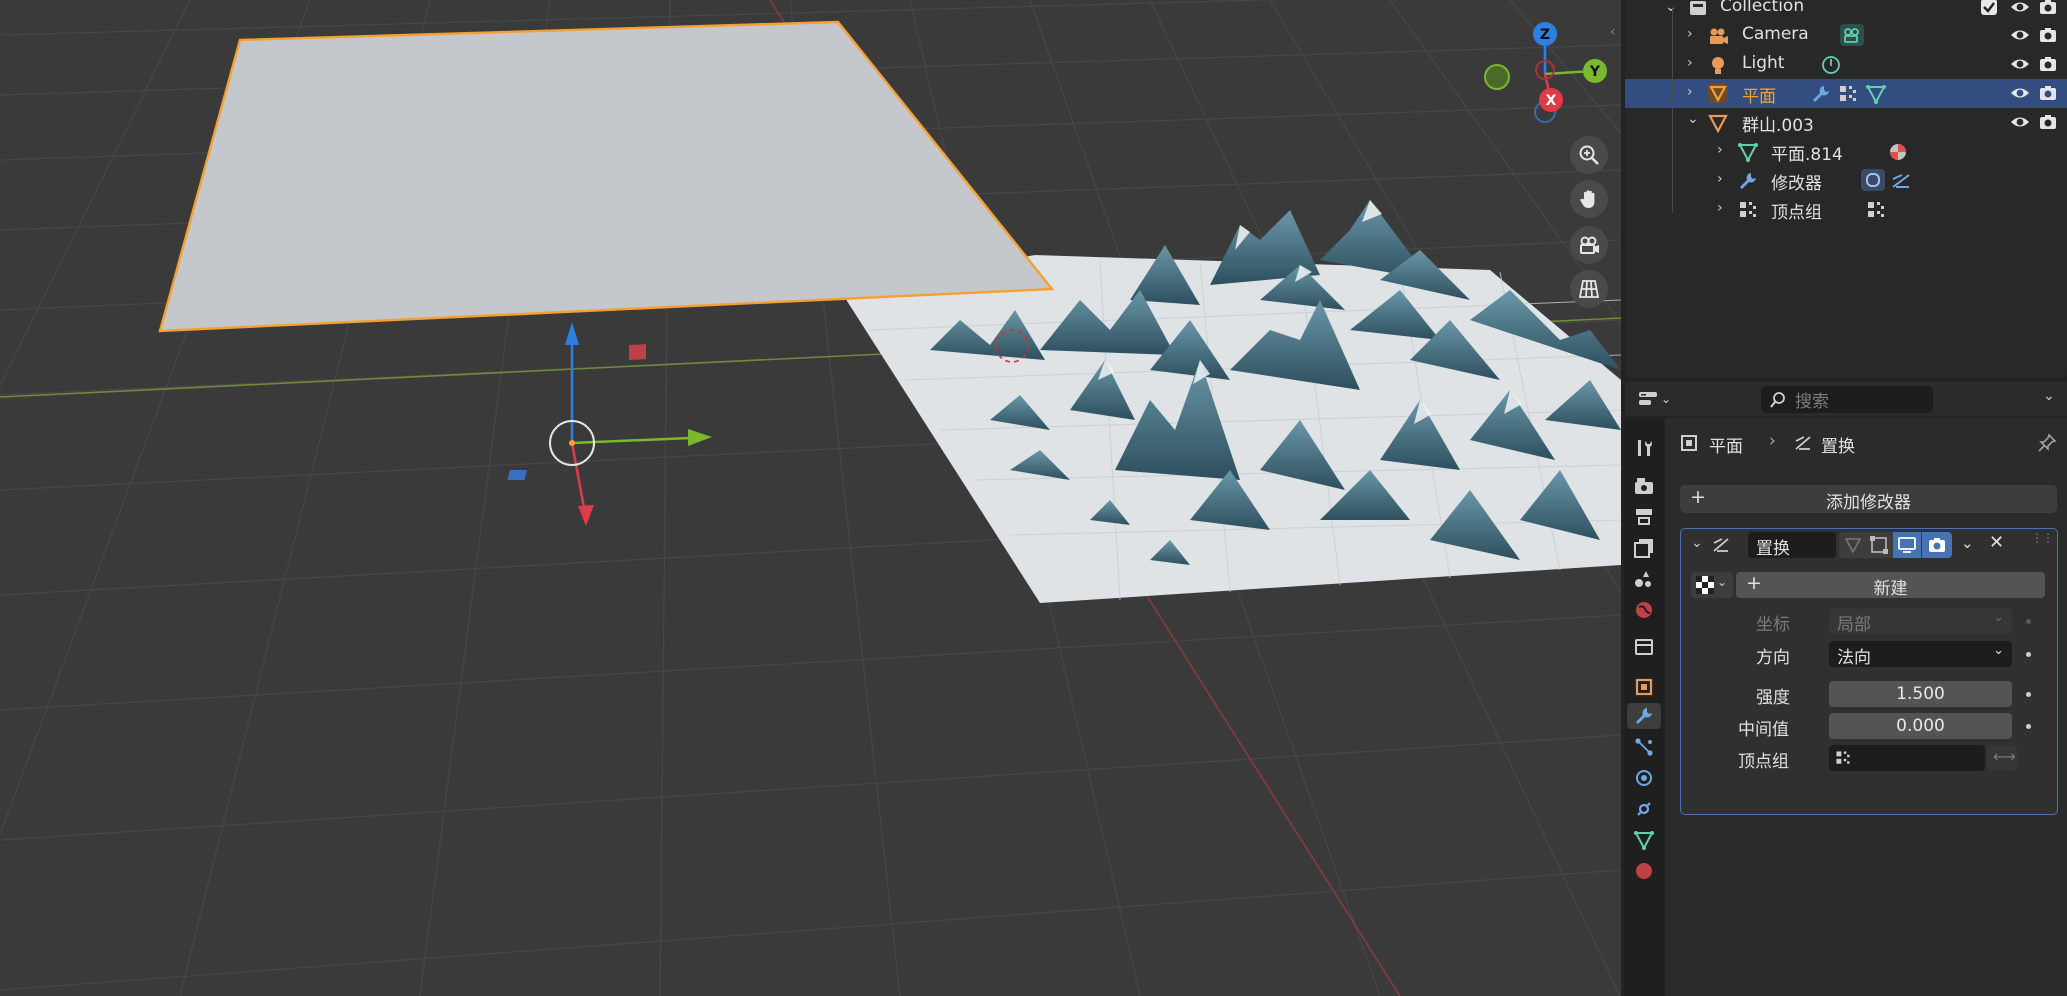 Image resolution: width=2067 pixels, height=996 pixels. I want to click on midlevel-value: 0.000, so click(1920, 726).